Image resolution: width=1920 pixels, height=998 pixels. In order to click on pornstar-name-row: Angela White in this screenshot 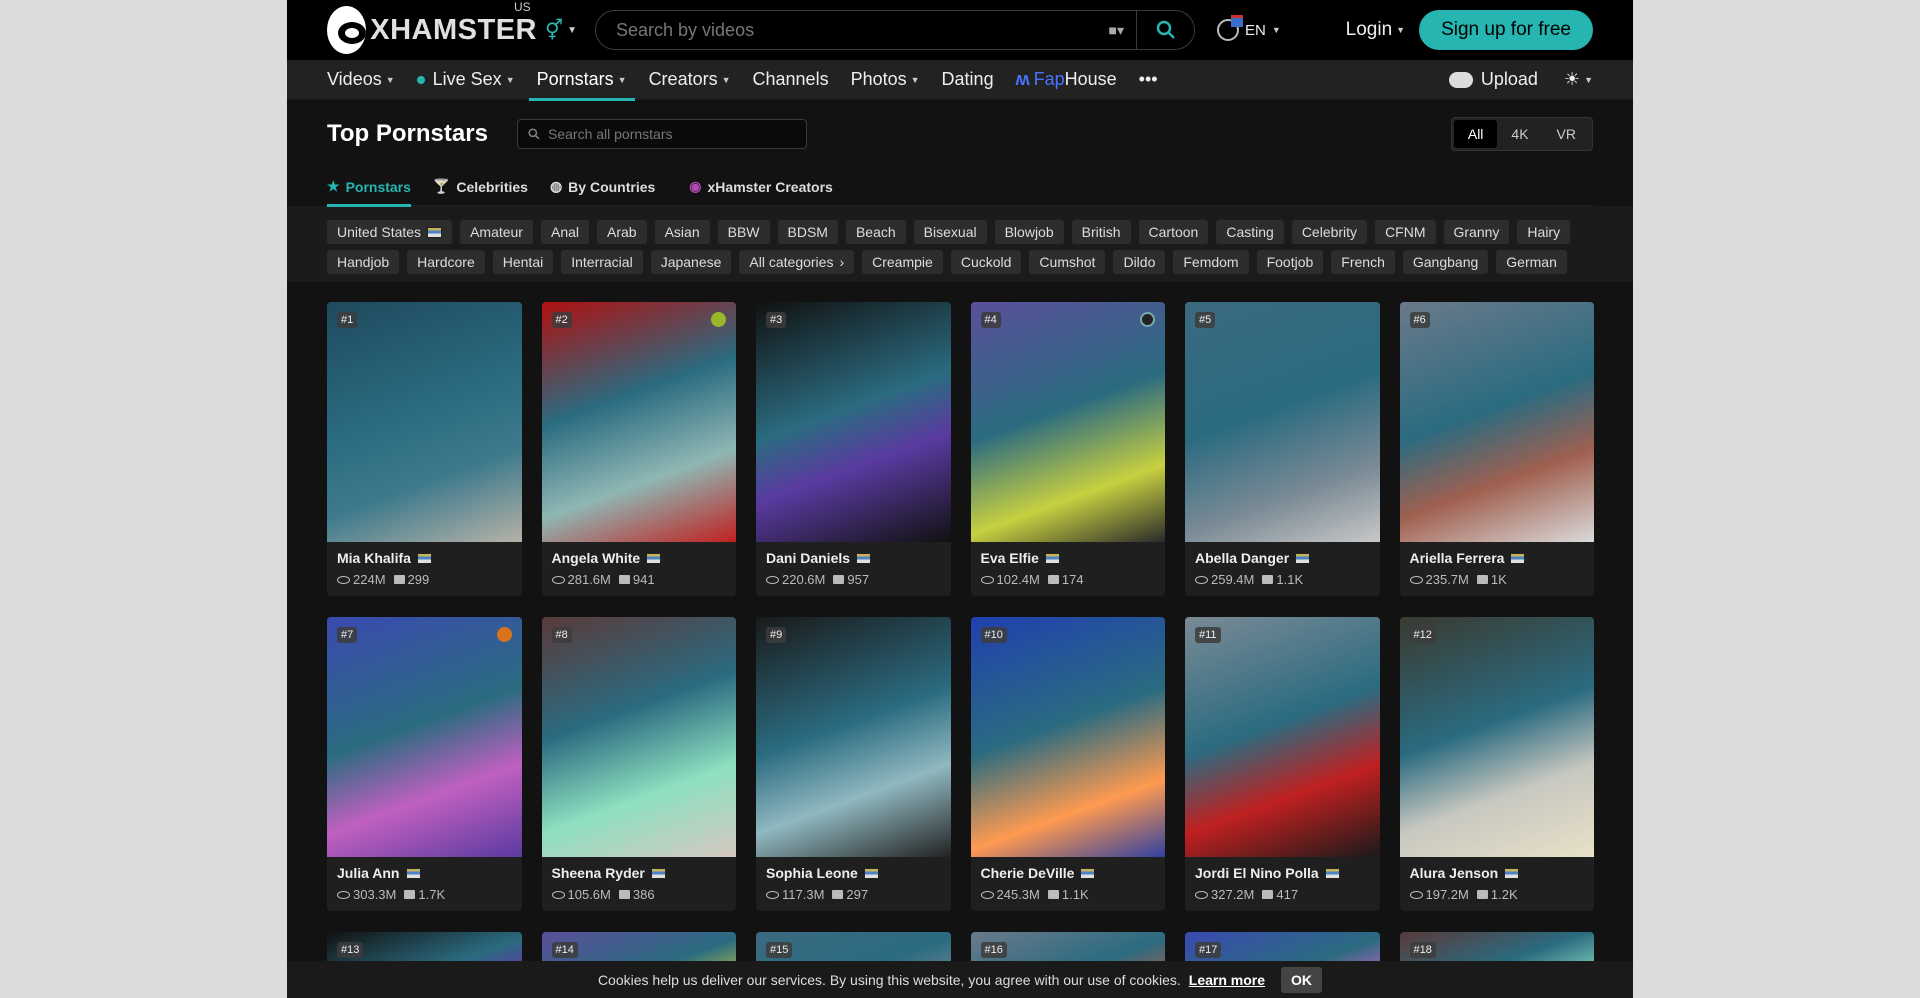, I will do `click(639, 558)`.